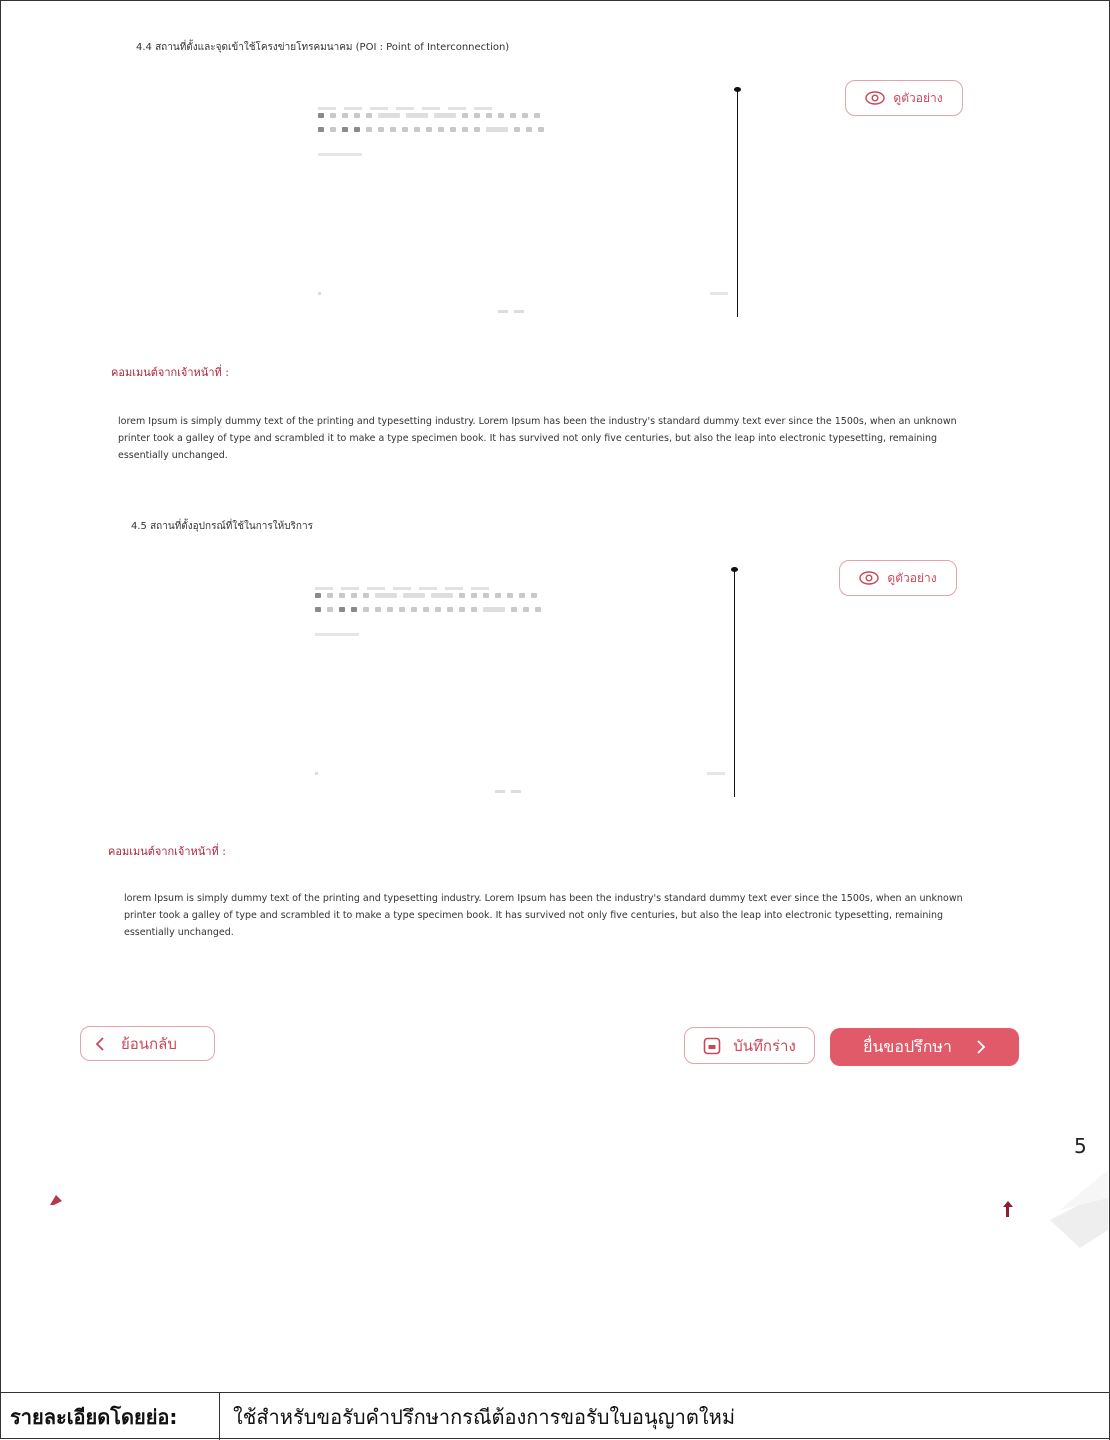  I want to click on save-draft-icon, so click(712, 1045).